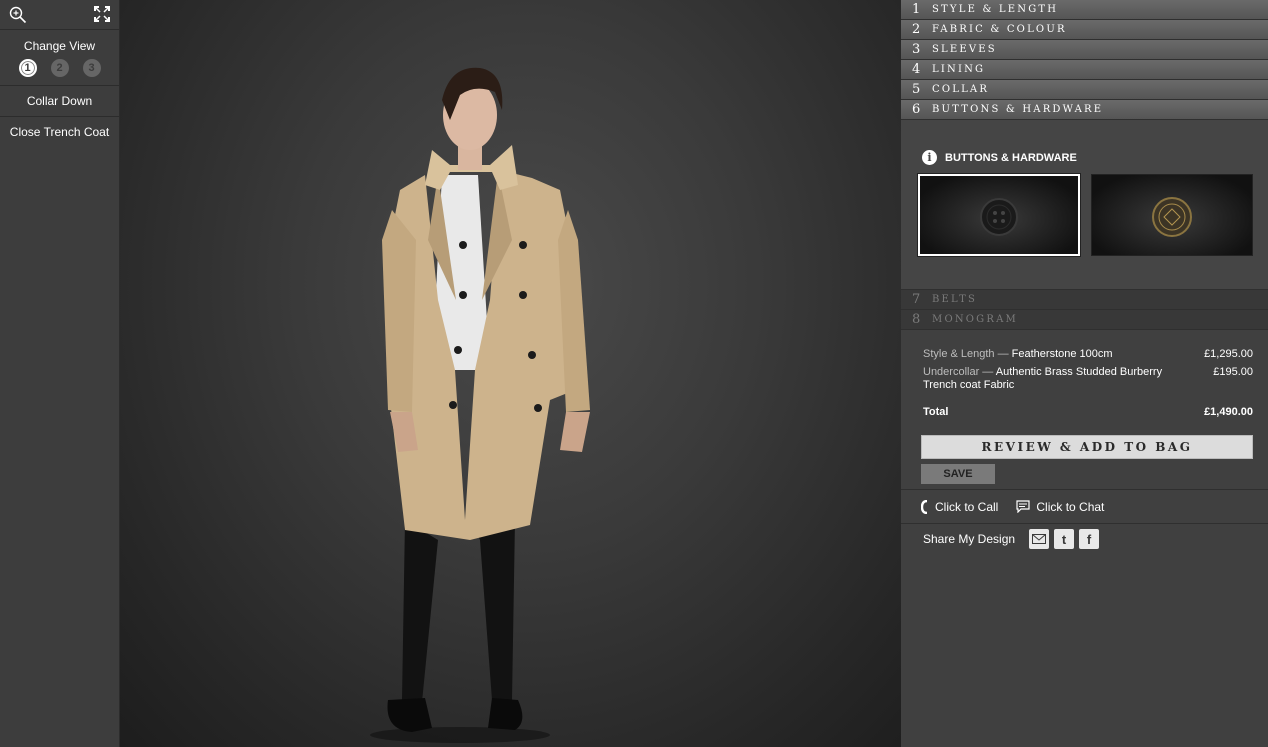  What do you see at coordinates (91, 68) in the screenshot?
I see `view-3-button: 3` at bounding box center [91, 68].